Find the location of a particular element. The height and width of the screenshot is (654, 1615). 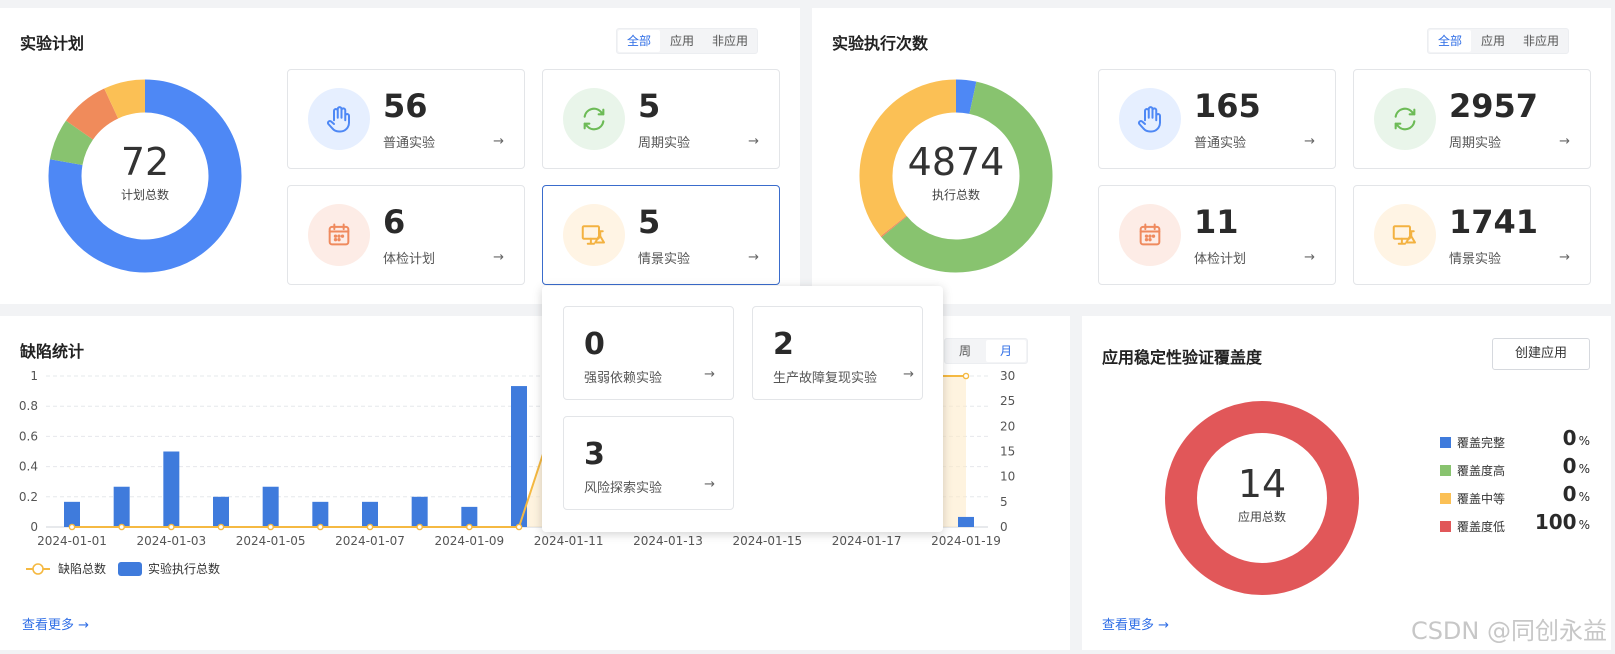

plan-stat-normal: 56 普通实验 → is located at coordinates (406, 119).